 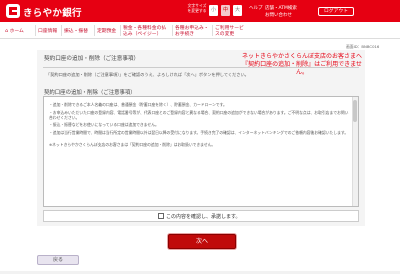 What do you see at coordinates (104, 124) in the screenshot?
I see `term-item: ・振込・振替などをお使いになっている口座は追加できません。` at bounding box center [104, 124].